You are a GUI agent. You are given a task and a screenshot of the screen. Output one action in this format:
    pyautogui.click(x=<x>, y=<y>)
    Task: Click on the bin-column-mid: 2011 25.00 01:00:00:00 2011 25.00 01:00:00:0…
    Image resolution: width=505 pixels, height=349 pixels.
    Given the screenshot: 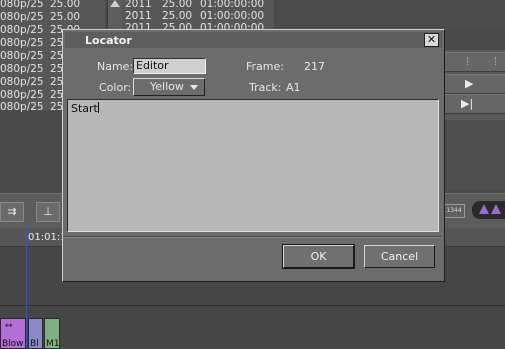 What is the action you would take?
    pyautogui.click(x=198, y=17)
    